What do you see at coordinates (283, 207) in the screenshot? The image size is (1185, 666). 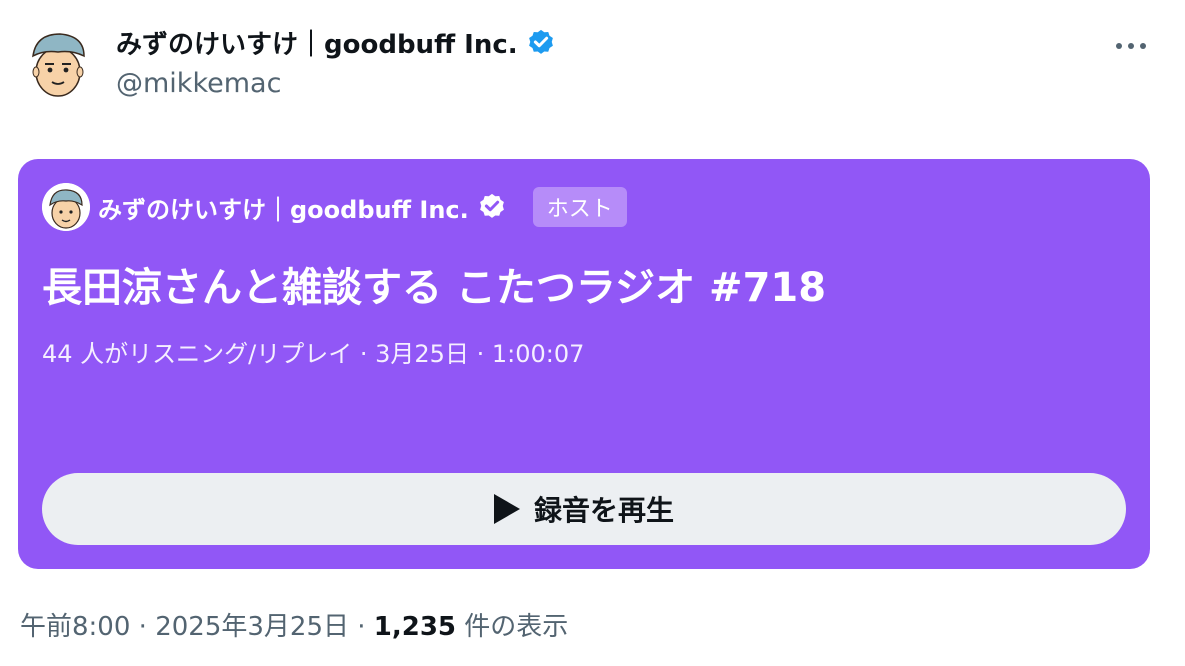 I see `host-name: みずのけいすけ｜goodbuff Inc.` at bounding box center [283, 207].